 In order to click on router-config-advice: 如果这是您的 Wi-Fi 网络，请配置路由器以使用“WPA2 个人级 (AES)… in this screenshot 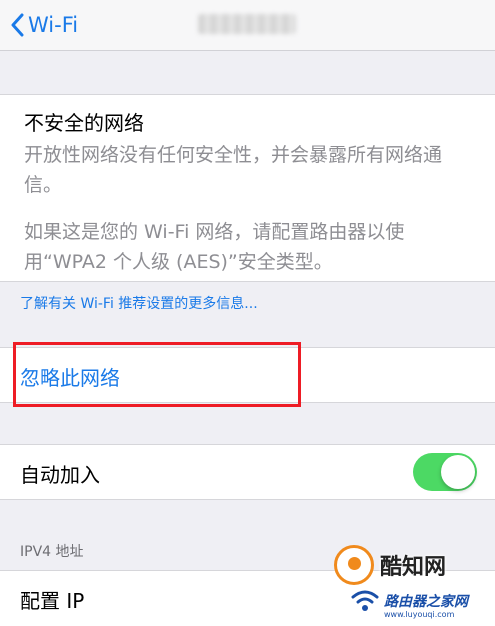, I will do `click(214, 247)`.